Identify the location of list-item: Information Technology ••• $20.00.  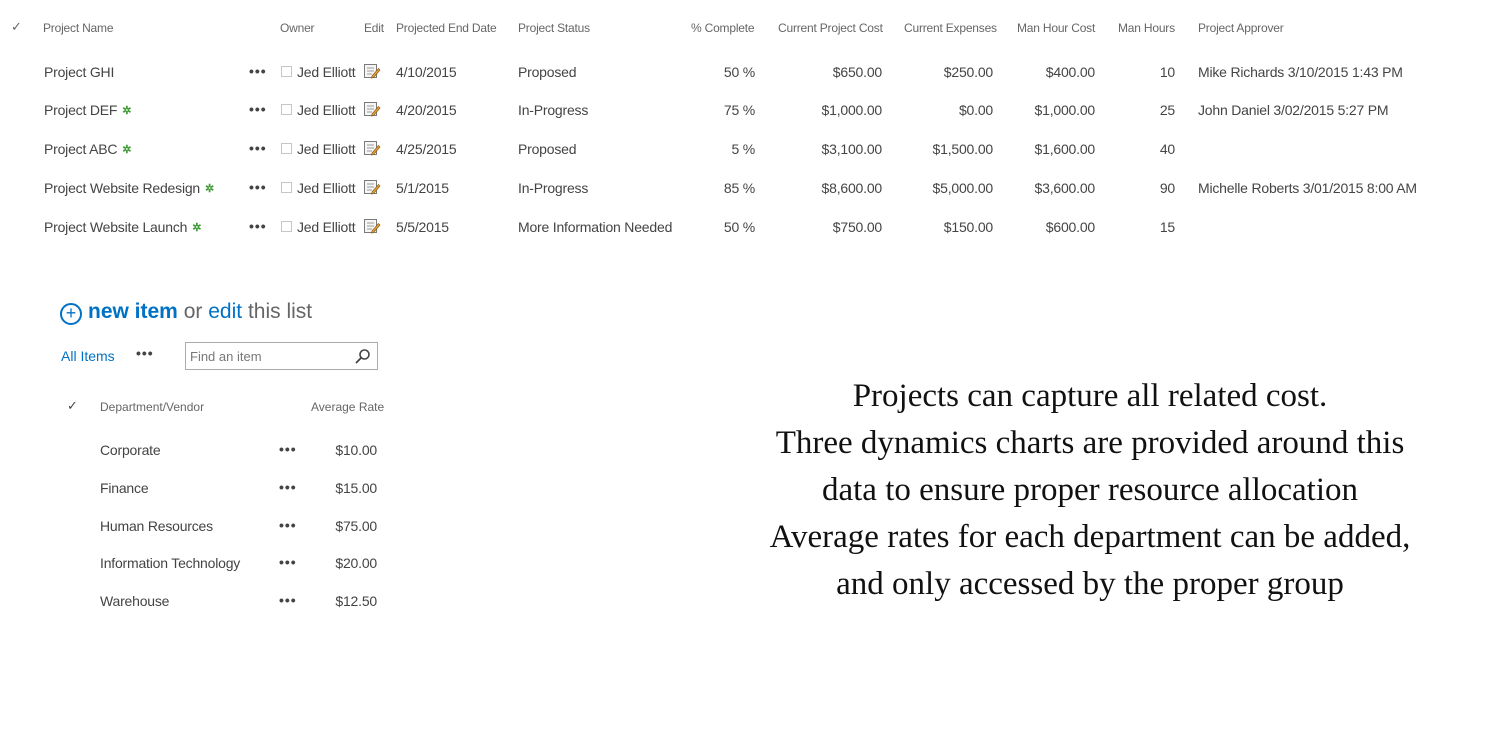
(210, 566).